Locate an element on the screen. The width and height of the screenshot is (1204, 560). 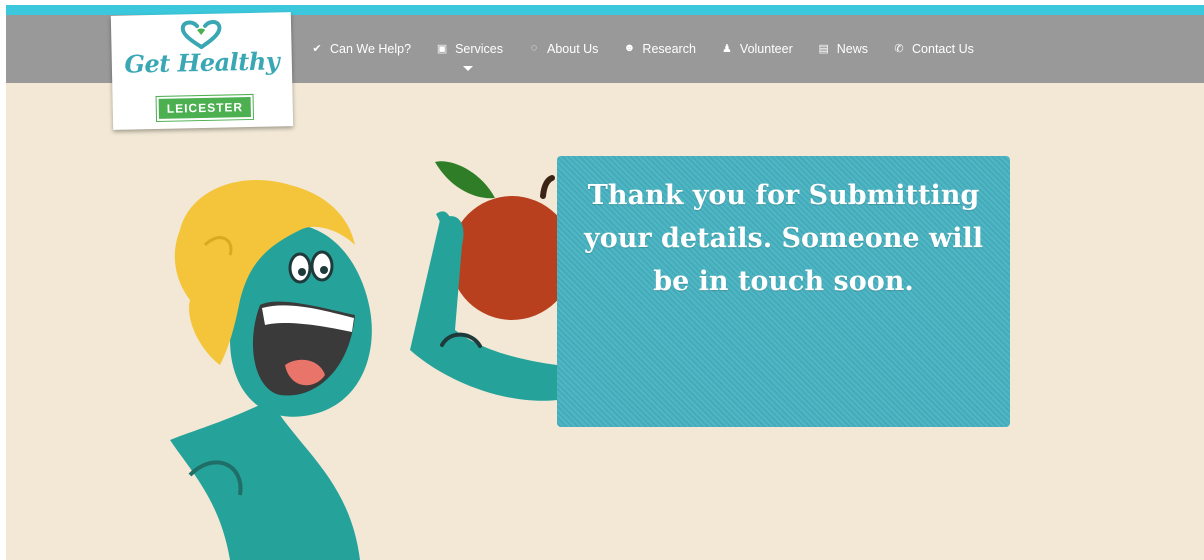
nav-item-label: Research is located at coordinates (669, 49).